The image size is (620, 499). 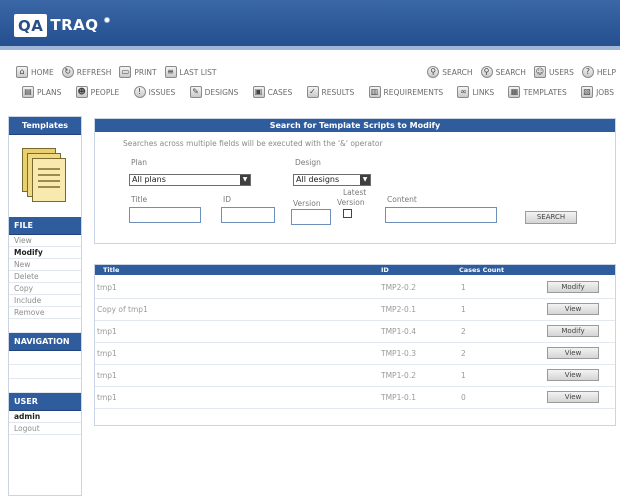 What do you see at coordinates (111, 270) in the screenshot?
I see `column-title-header: Title` at bounding box center [111, 270].